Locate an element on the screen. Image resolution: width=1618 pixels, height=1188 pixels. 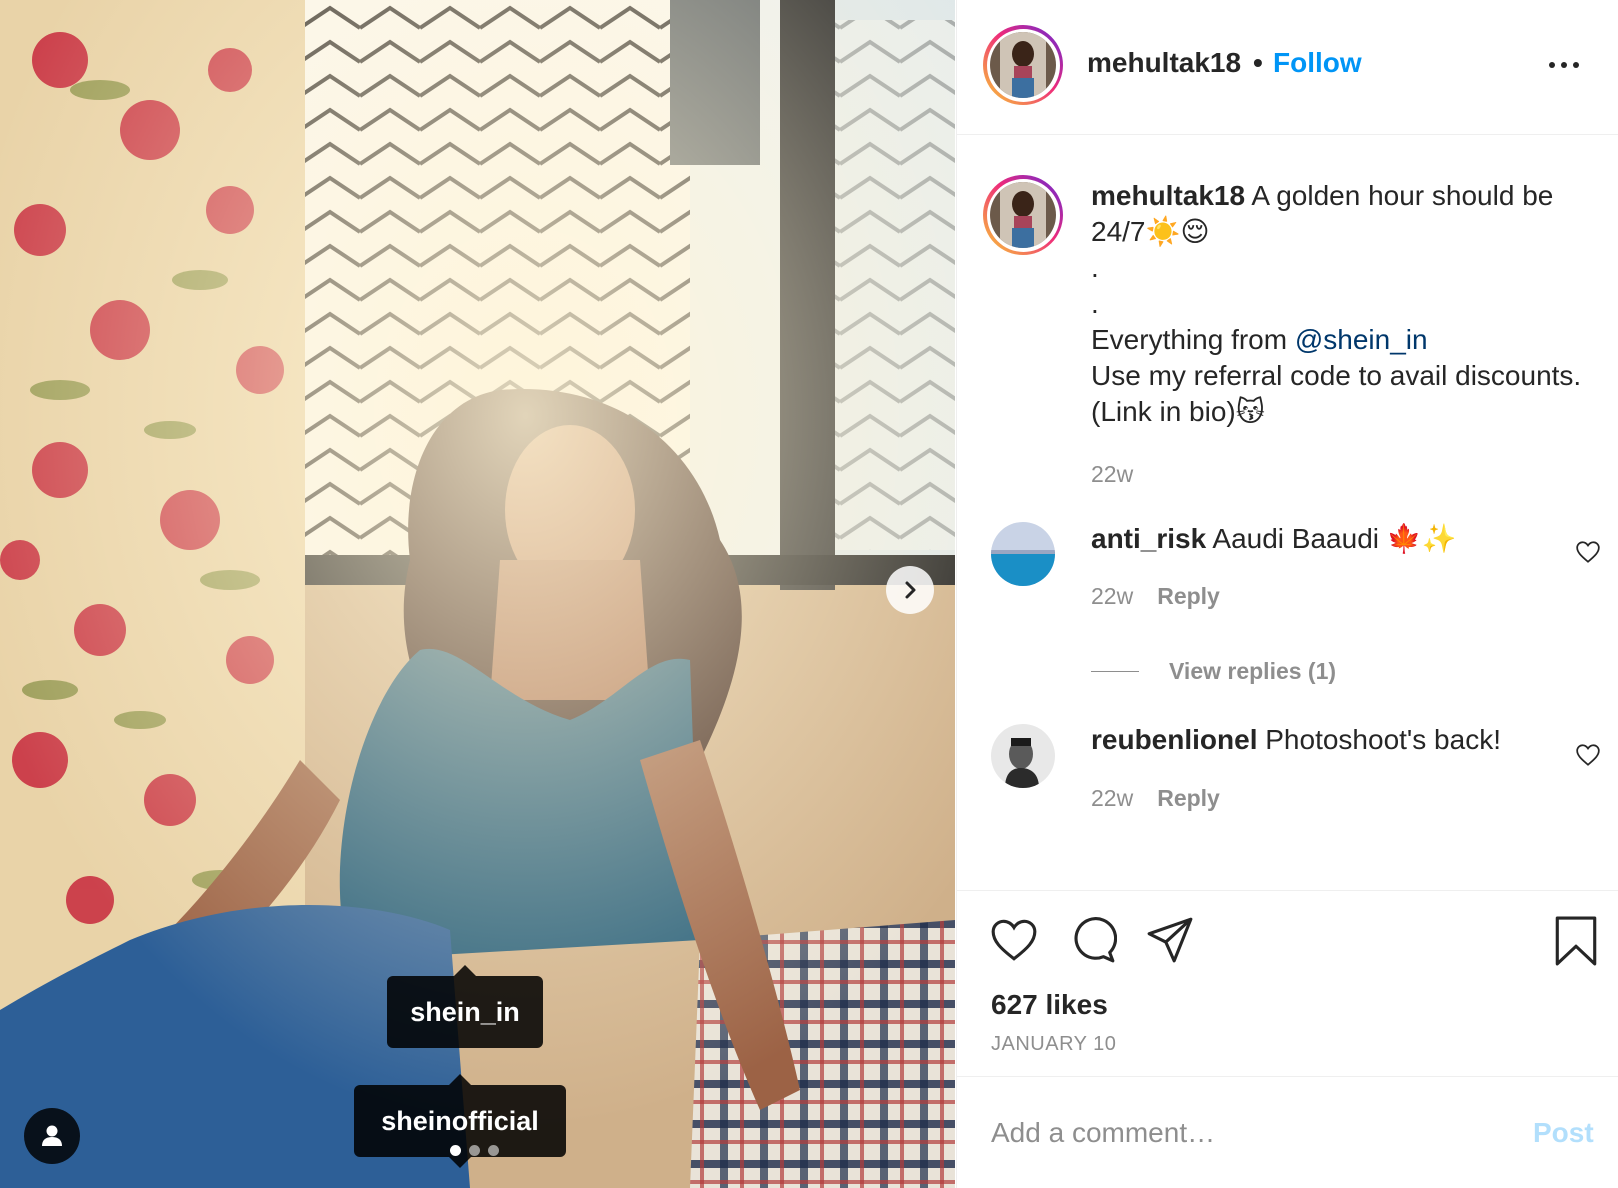
post-actions: 627 likes JANUARY 10 is located at coordinates (1287, 983).